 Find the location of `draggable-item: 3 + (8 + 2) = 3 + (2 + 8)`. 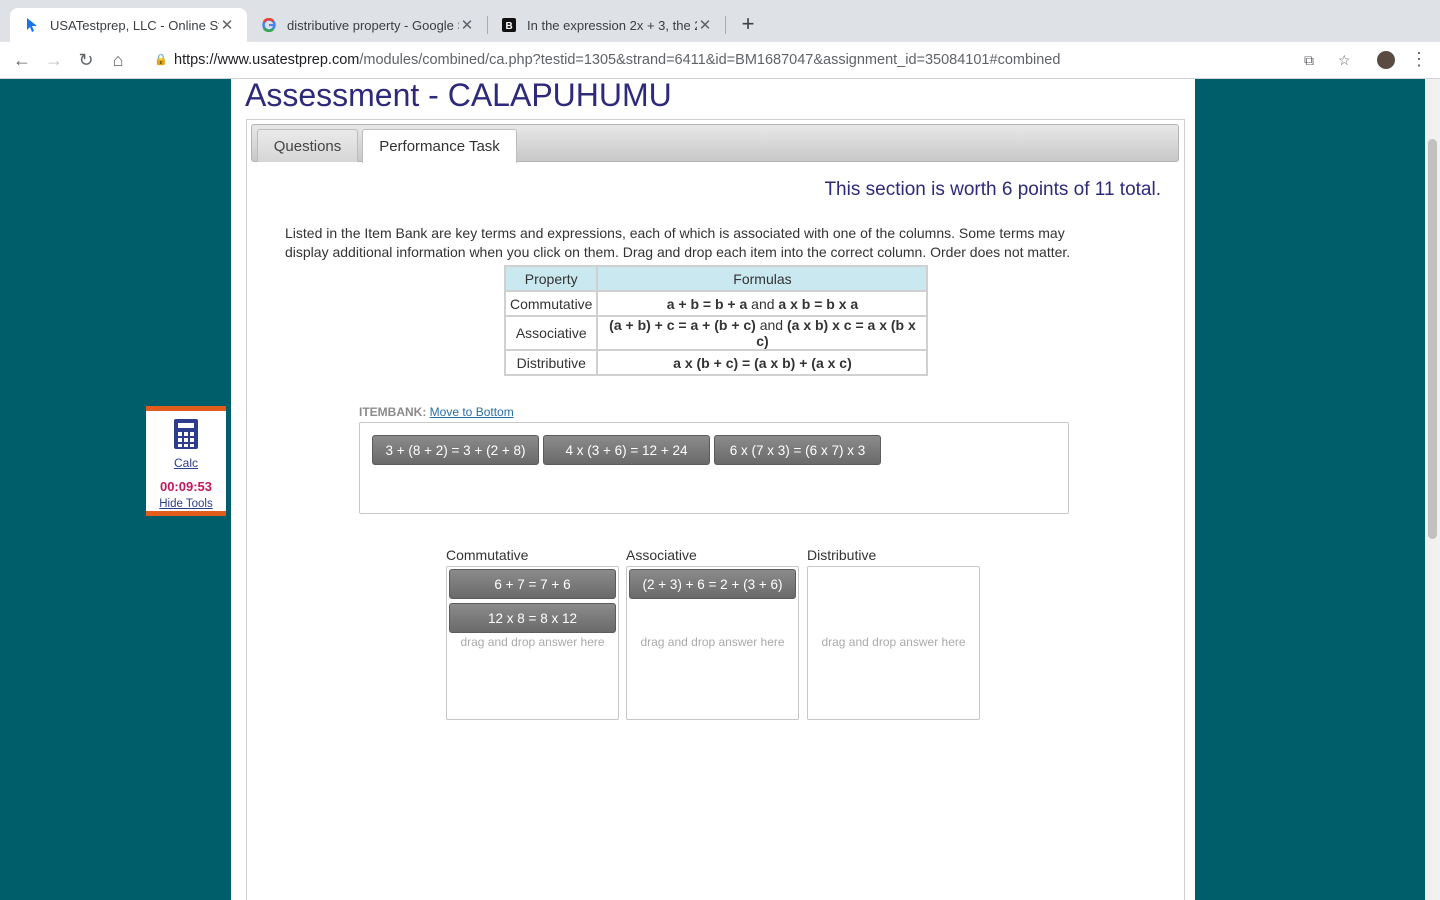

draggable-item: 3 + (8 + 2) = 3 + (2 + 8) is located at coordinates (455, 450).